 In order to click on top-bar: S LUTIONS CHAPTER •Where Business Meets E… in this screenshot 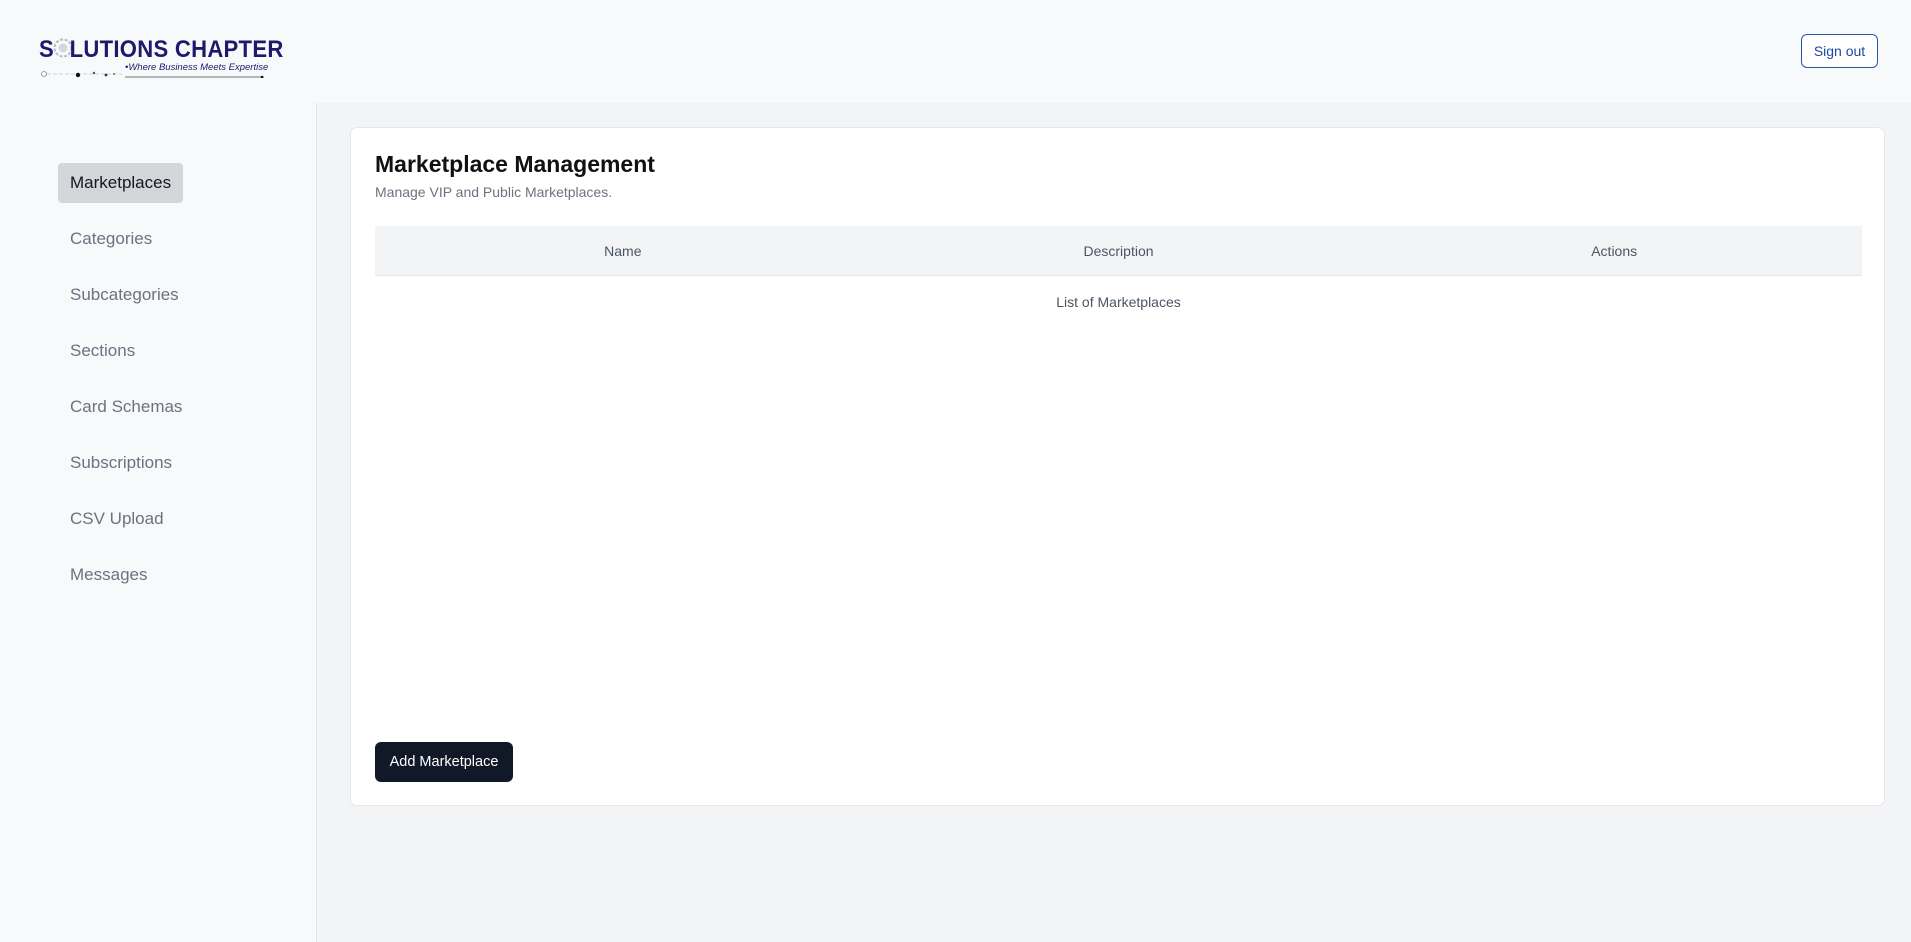, I will do `click(955, 51)`.